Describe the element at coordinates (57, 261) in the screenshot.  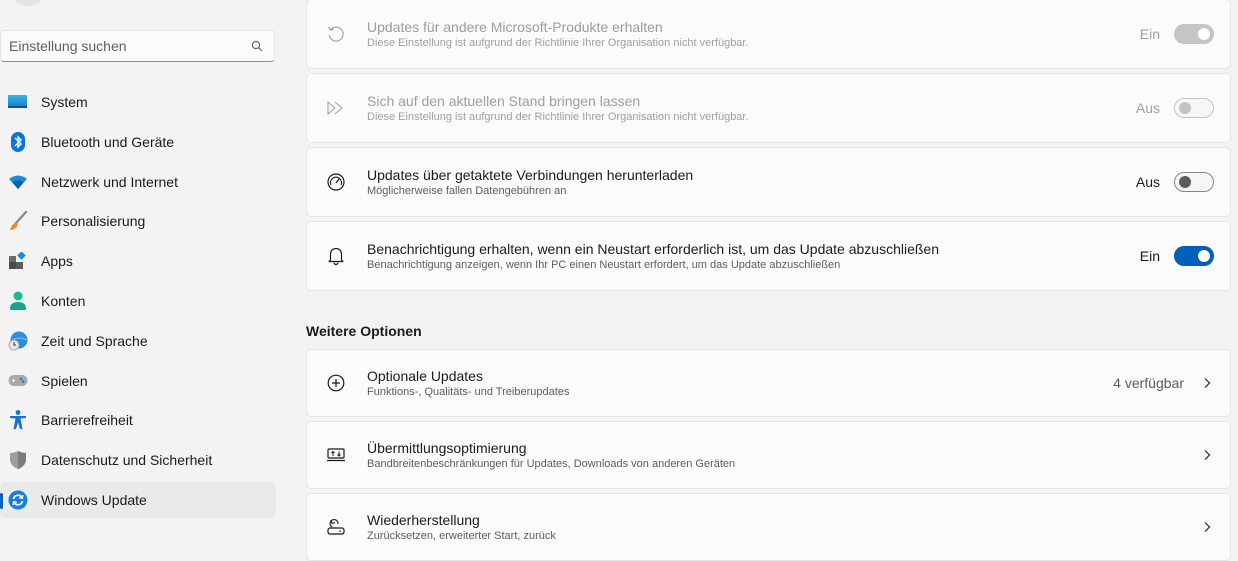
I see `sidebar-item-label: Apps` at that location.